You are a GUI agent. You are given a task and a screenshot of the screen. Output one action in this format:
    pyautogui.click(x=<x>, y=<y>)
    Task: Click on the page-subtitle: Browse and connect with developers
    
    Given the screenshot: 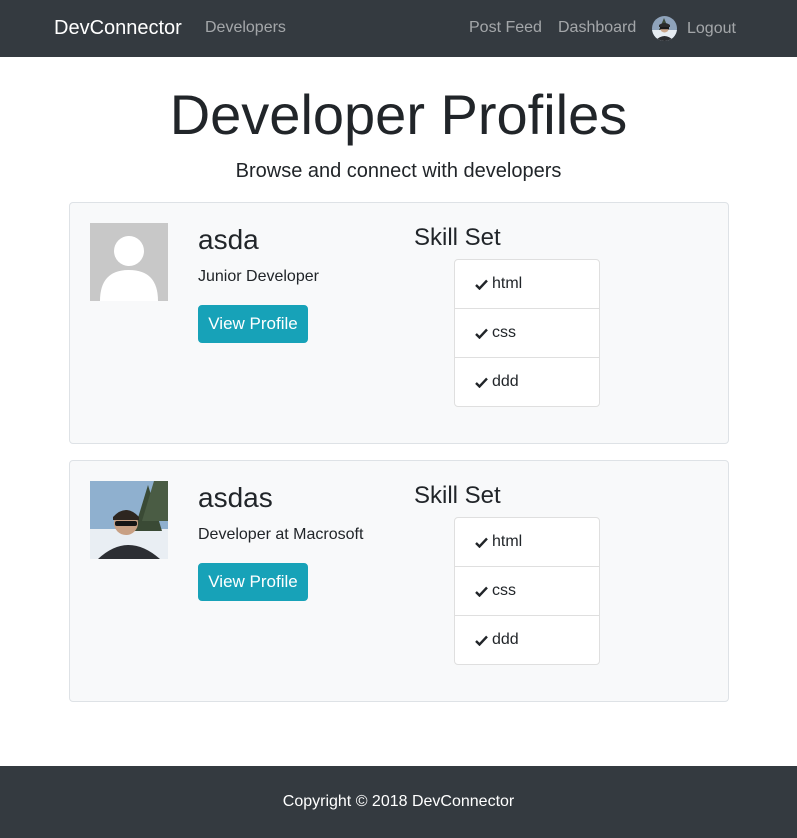 What is the action you would take?
    pyautogui.click(x=398, y=171)
    